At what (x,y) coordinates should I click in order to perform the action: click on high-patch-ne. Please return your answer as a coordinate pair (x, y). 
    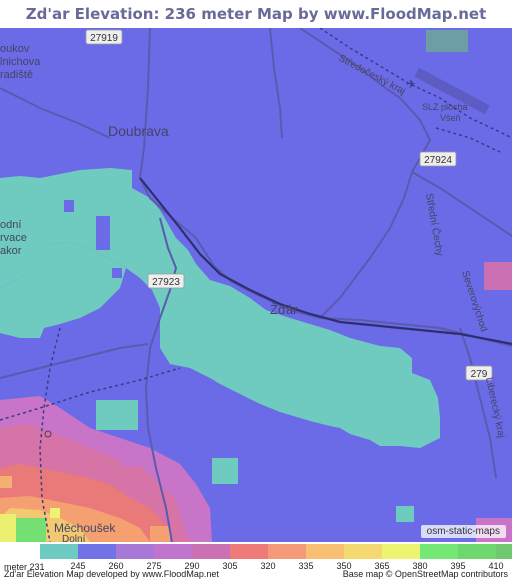
    Looking at the image, I should click on (498, 276).